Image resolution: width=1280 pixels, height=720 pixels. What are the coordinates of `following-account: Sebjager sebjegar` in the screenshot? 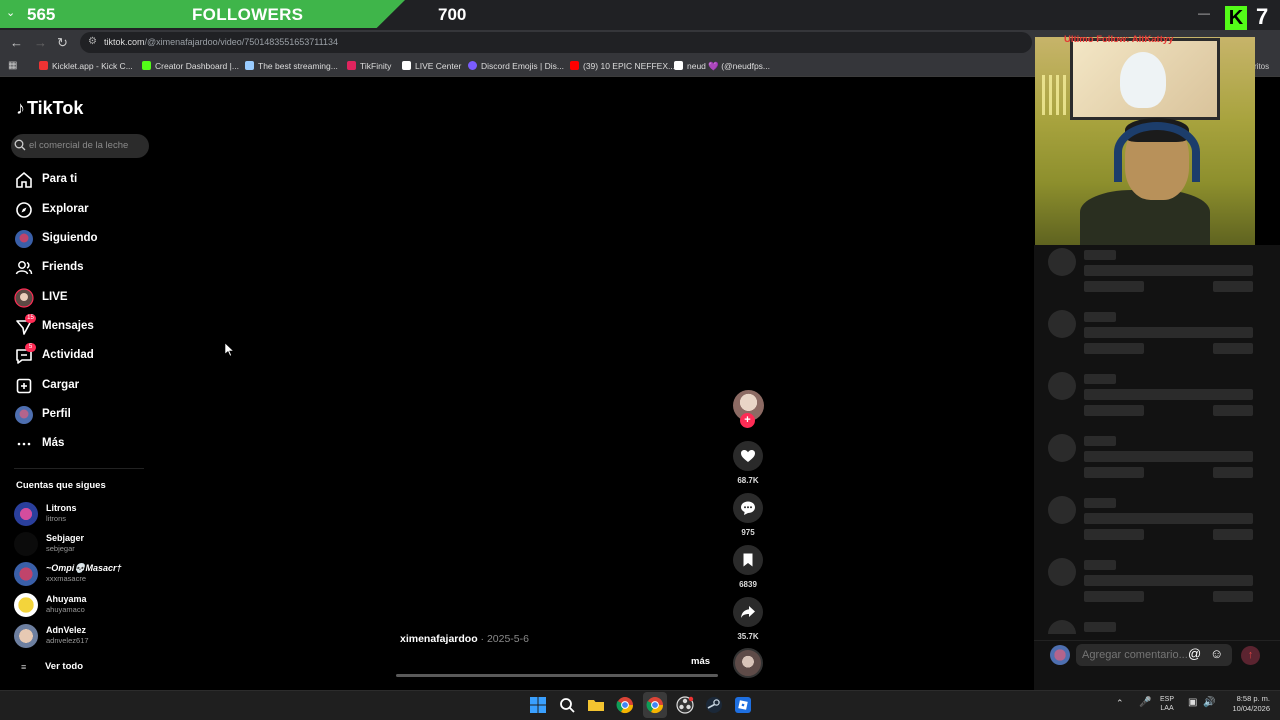 It's located at (84, 546).